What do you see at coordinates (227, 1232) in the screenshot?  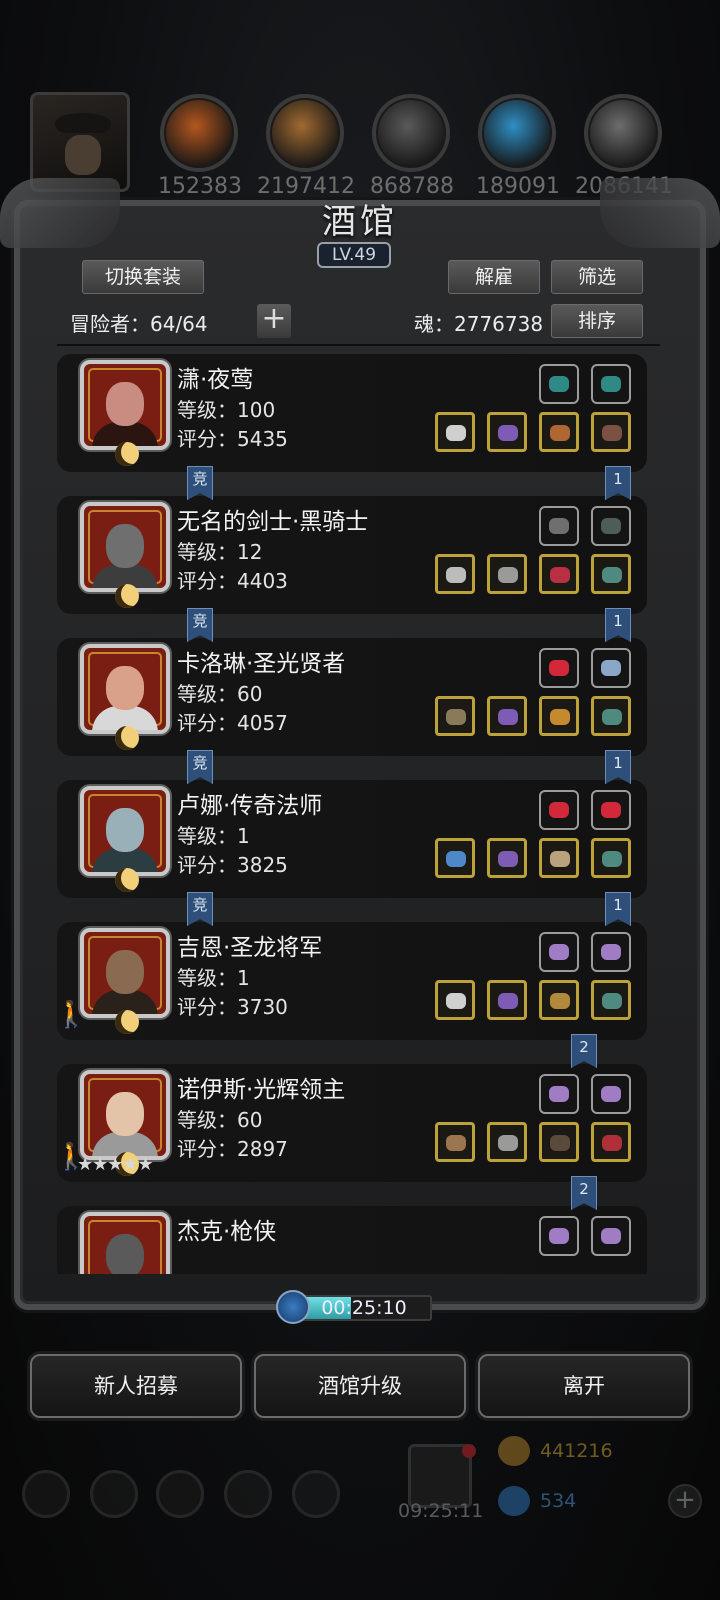 I see `hero-name: 杰克·枪侠` at bounding box center [227, 1232].